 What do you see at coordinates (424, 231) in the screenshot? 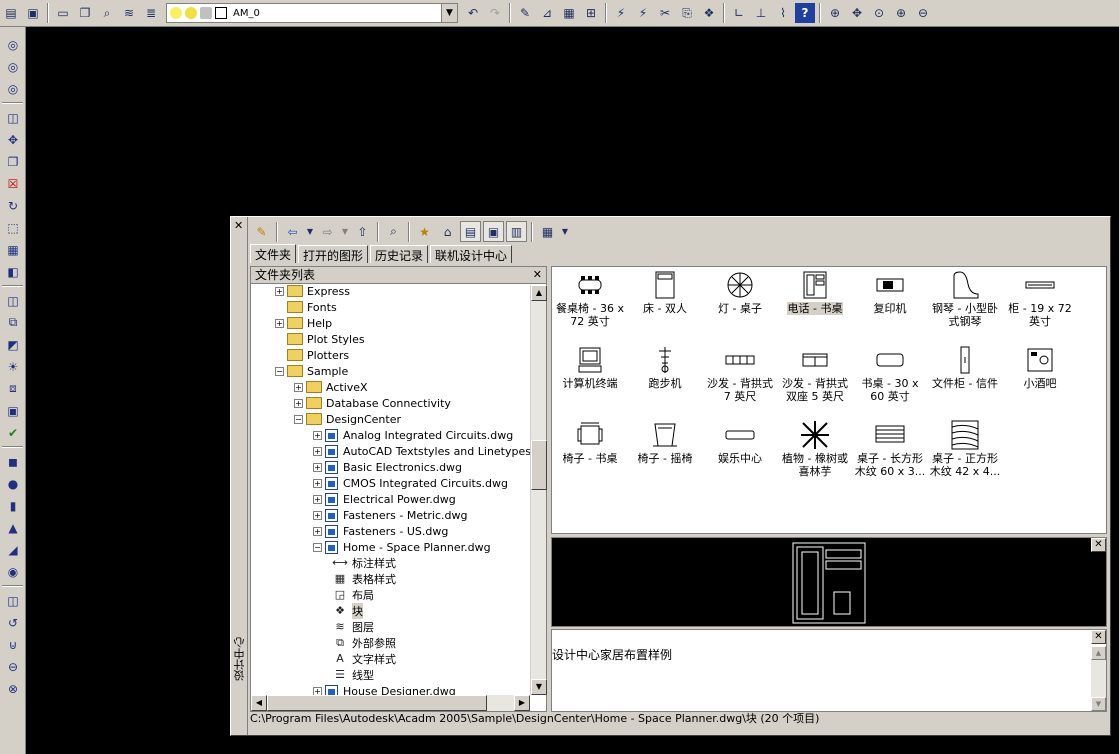
I see `favorites-icon: ★` at bounding box center [424, 231].